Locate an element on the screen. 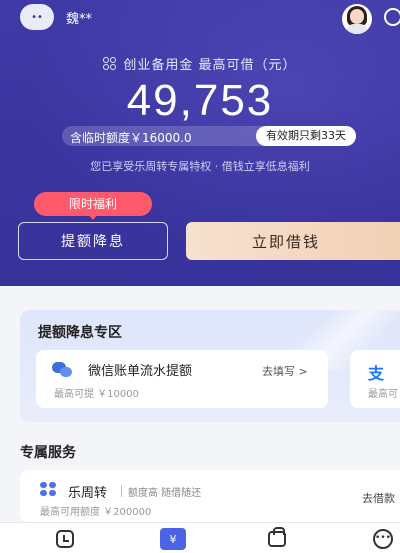 Image resolution: width=400 pixels, height=553 pixels. agent-avatar is located at coordinates (357, 19).